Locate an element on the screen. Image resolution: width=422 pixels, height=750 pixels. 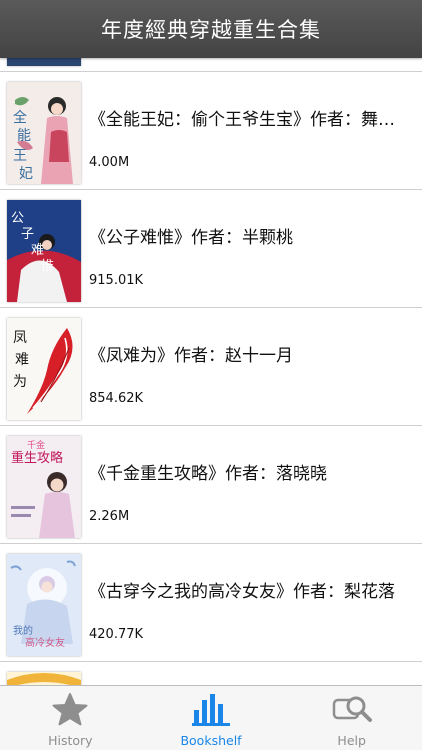
book-title: 《凤难为》作者：赵十一月 is located at coordinates (191, 356).